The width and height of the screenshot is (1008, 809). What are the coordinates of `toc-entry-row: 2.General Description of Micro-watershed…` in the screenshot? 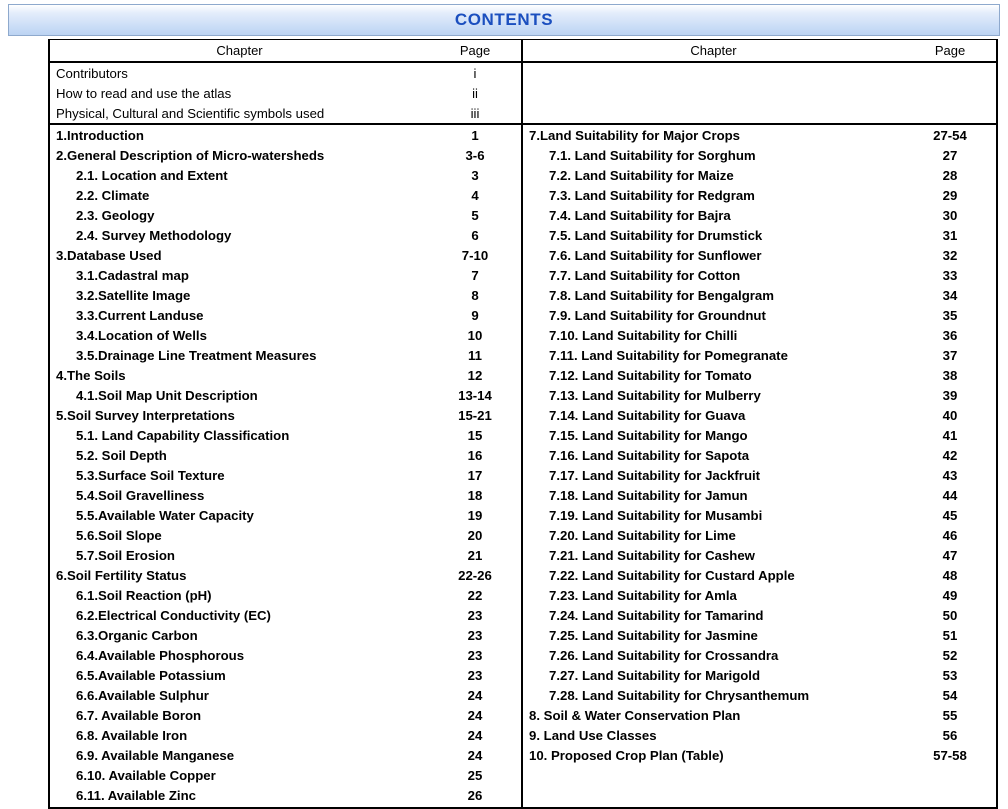 It's located at (285, 155).